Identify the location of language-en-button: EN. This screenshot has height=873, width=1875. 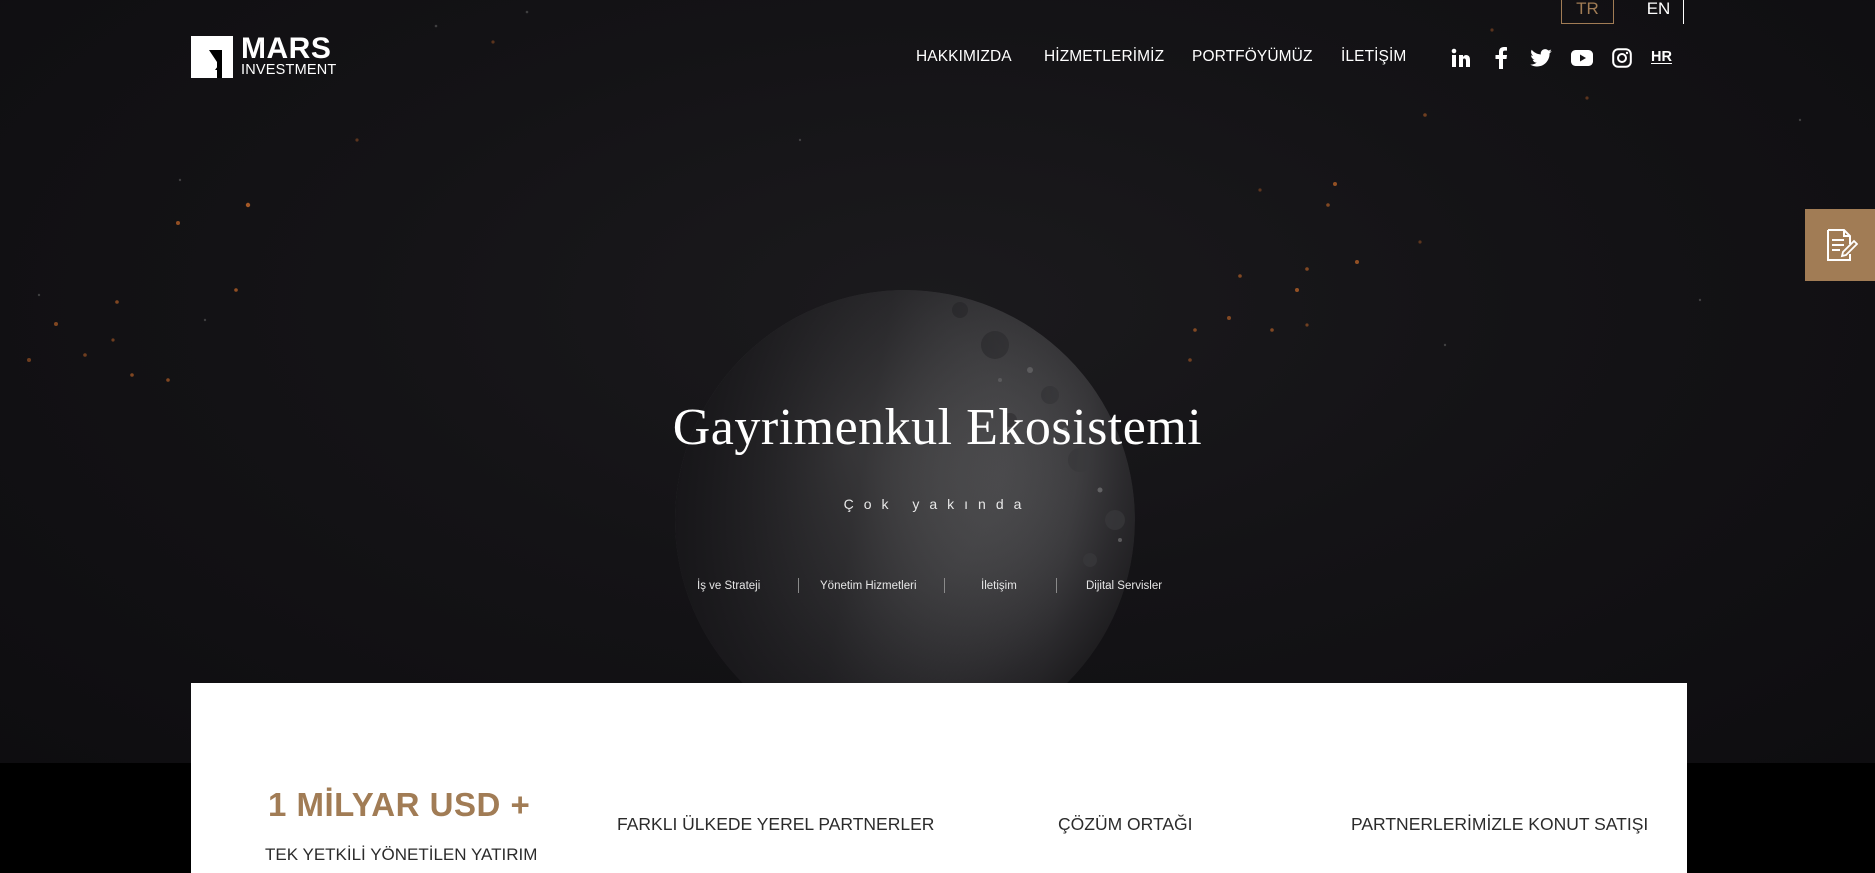
(1659, 12).